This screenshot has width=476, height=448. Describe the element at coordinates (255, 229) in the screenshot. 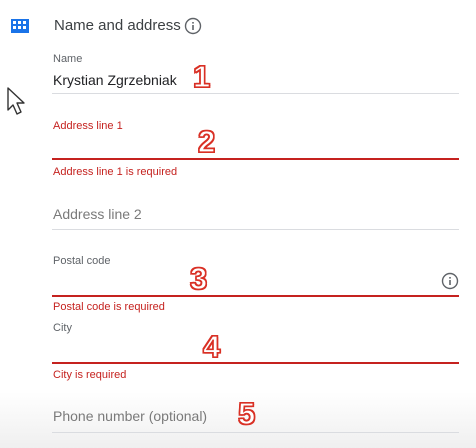

I see `address-line2-underline` at that location.